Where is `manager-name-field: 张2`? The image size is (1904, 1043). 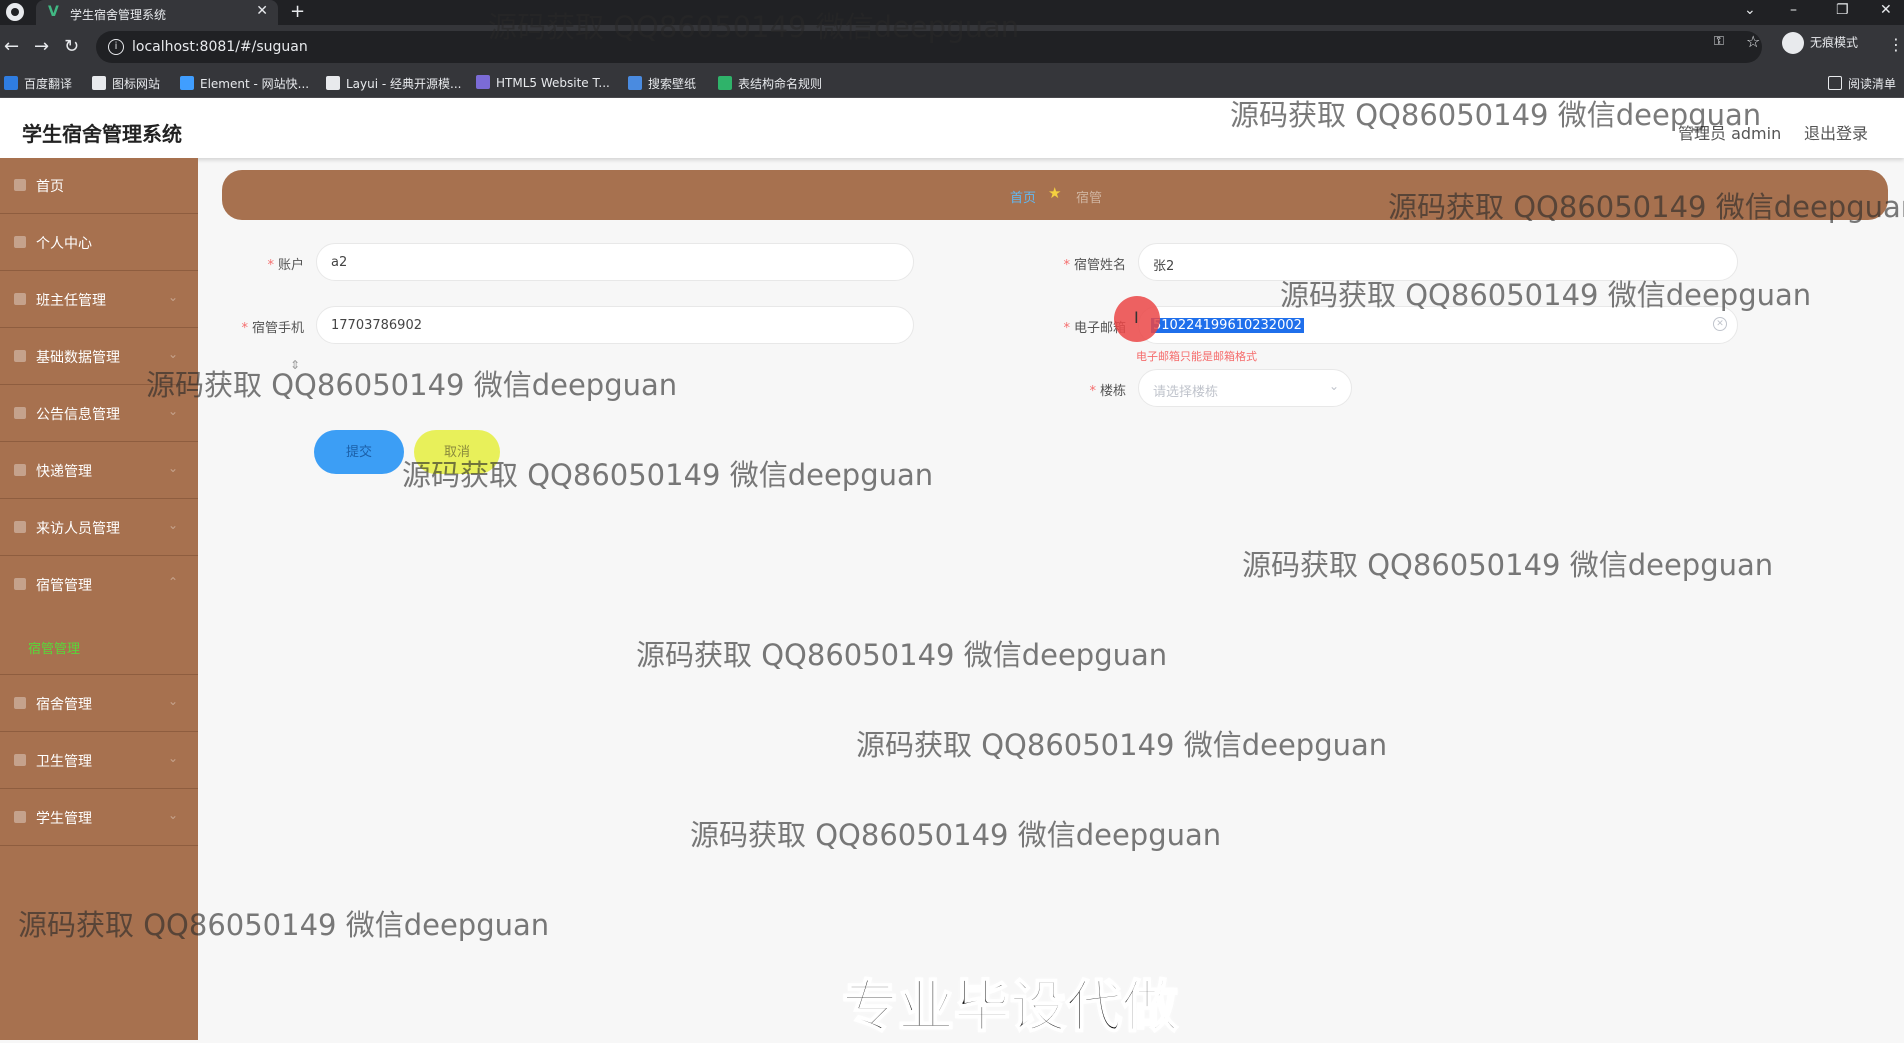 manager-name-field: 张2 is located at coordinates (1438, 262).